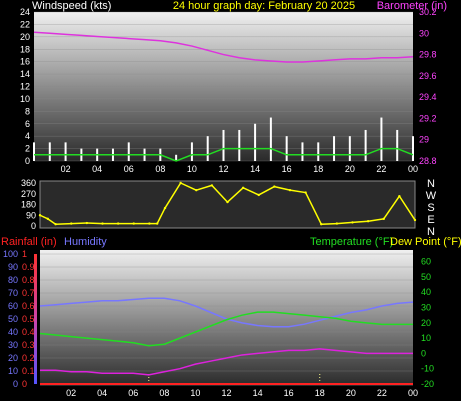  Describe the element at coordinates (423, 353) in the screenshot. I see `temp-tick-label: 0` at that location.